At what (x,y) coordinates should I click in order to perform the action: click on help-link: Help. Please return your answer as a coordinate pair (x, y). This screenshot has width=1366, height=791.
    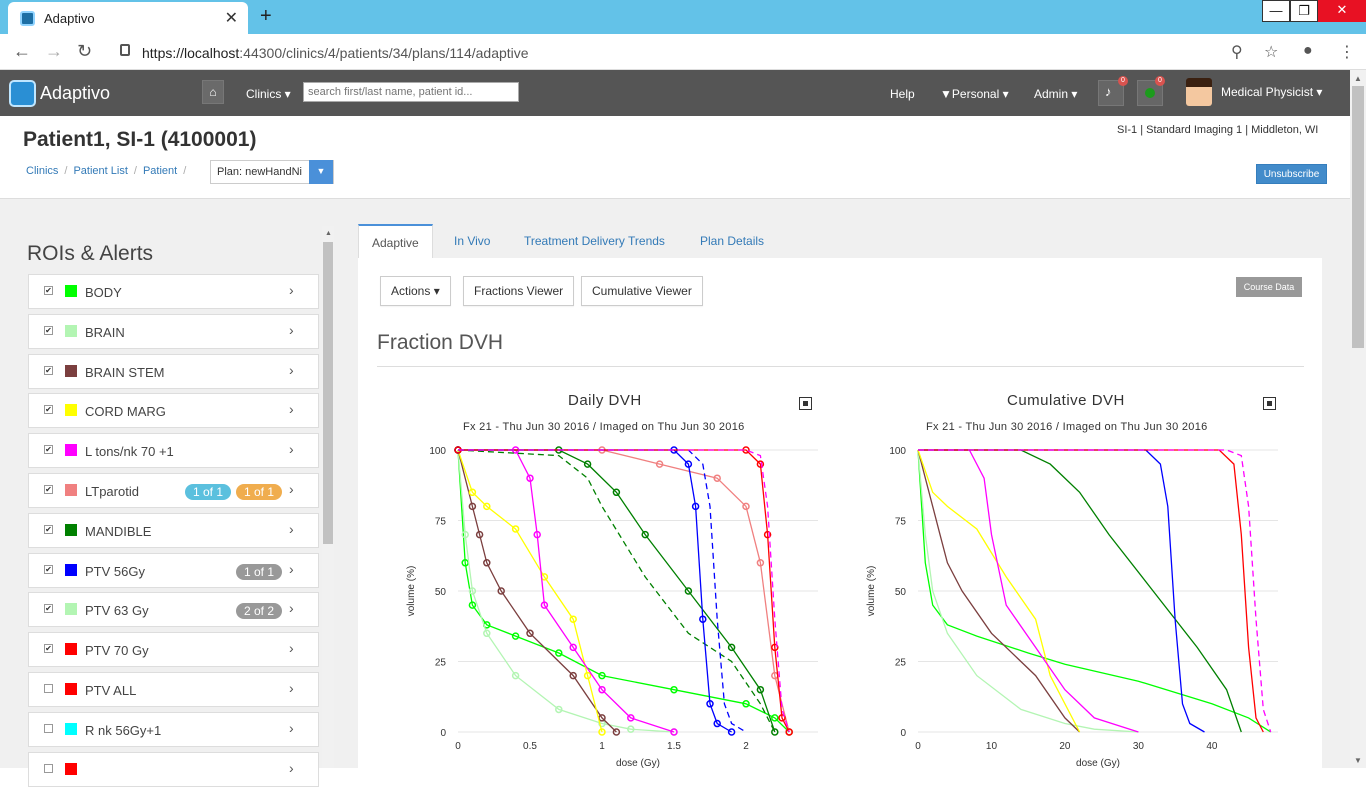
    Looking at the image, I should click on (902, 94).